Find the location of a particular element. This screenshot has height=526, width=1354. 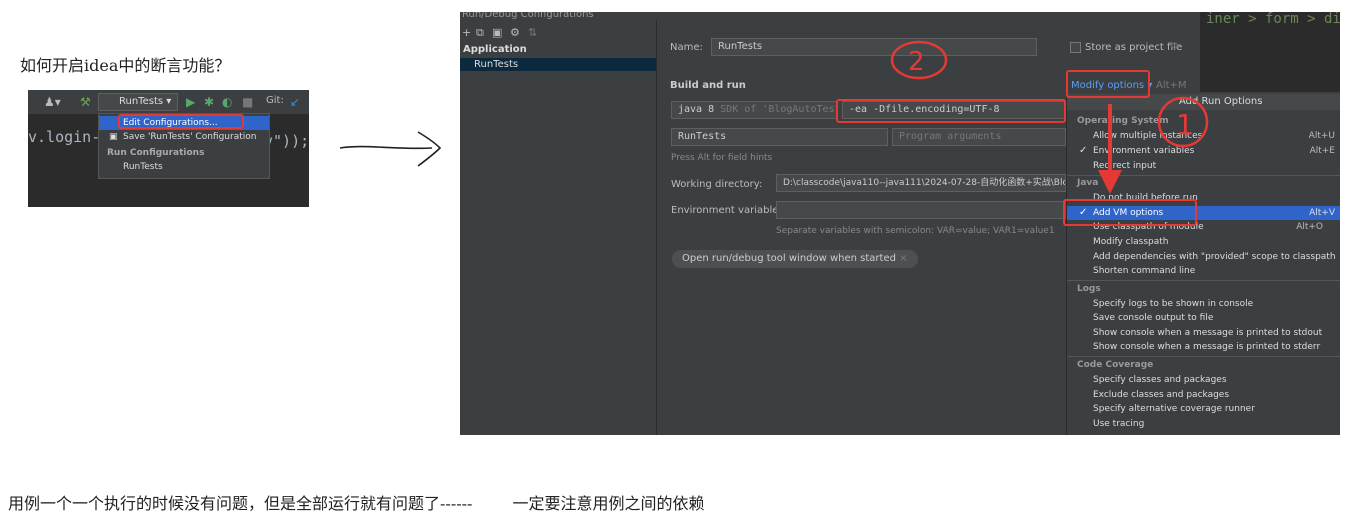

group-operating-system: Operating System is located at coordinates (1123, 121).